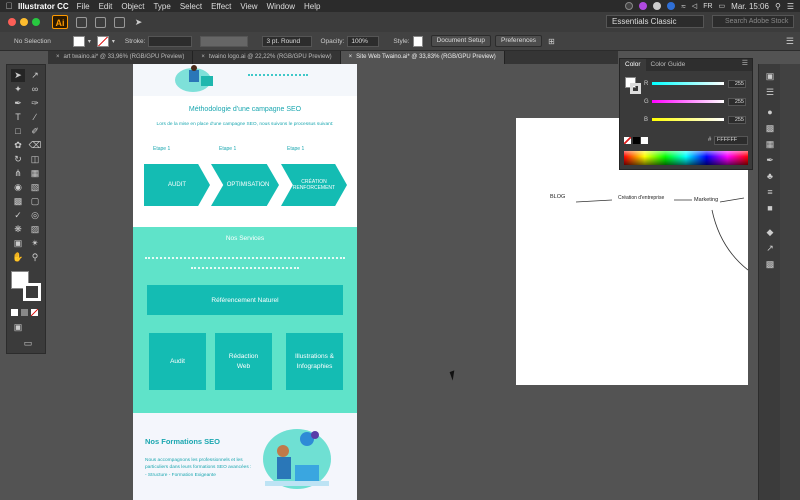 This screenshot has width=800, height=500. Describe the element at coordinates (668, 65) in the screenshot. I see `tab-color-guide: Color Guide` at that location.